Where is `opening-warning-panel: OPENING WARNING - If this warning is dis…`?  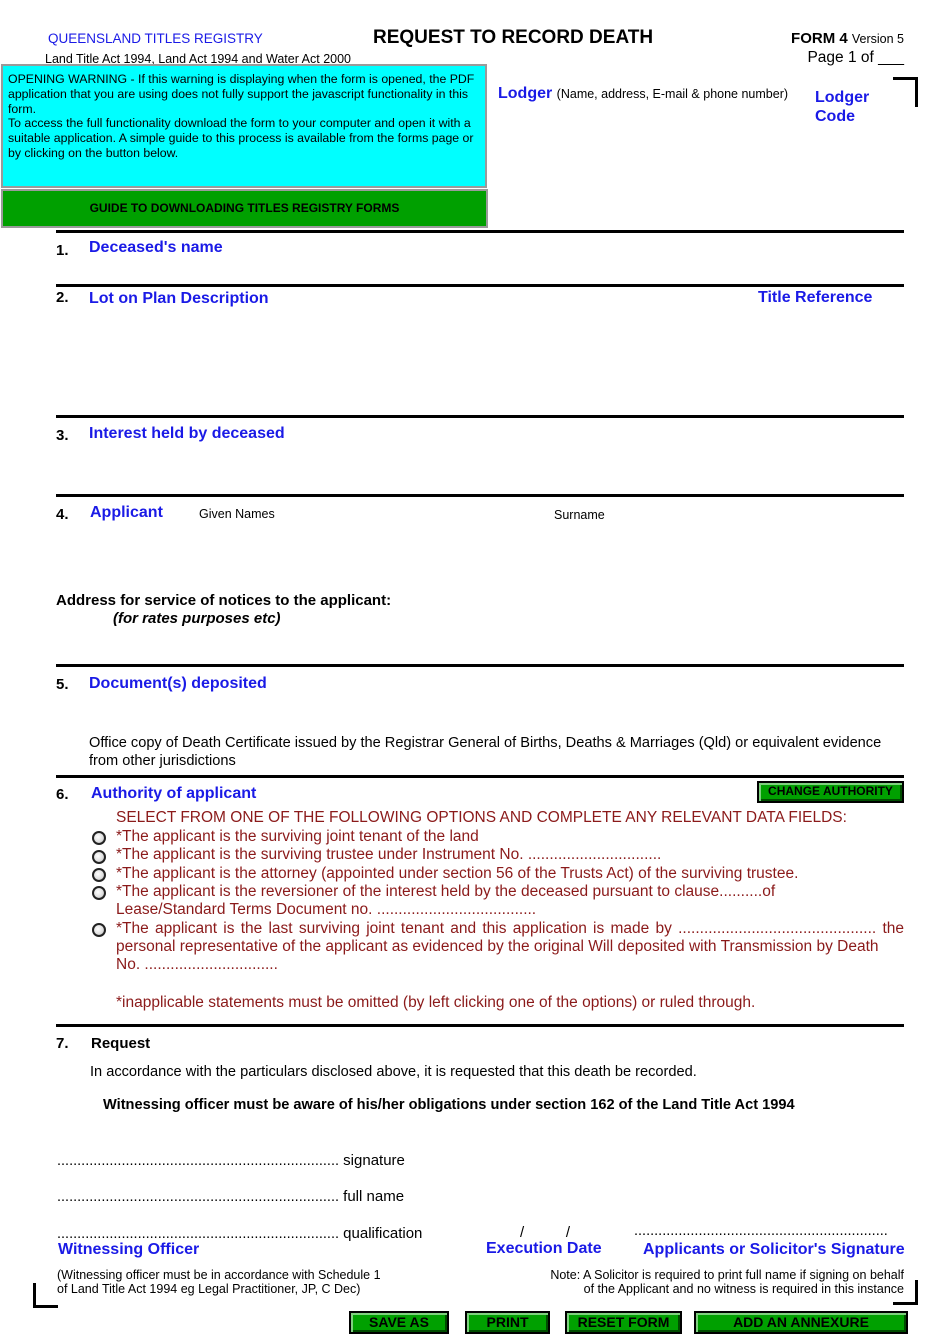
opening-warning-panel: OPENING WARNING - If this warning is dis… is located at coordinates (244, 126).